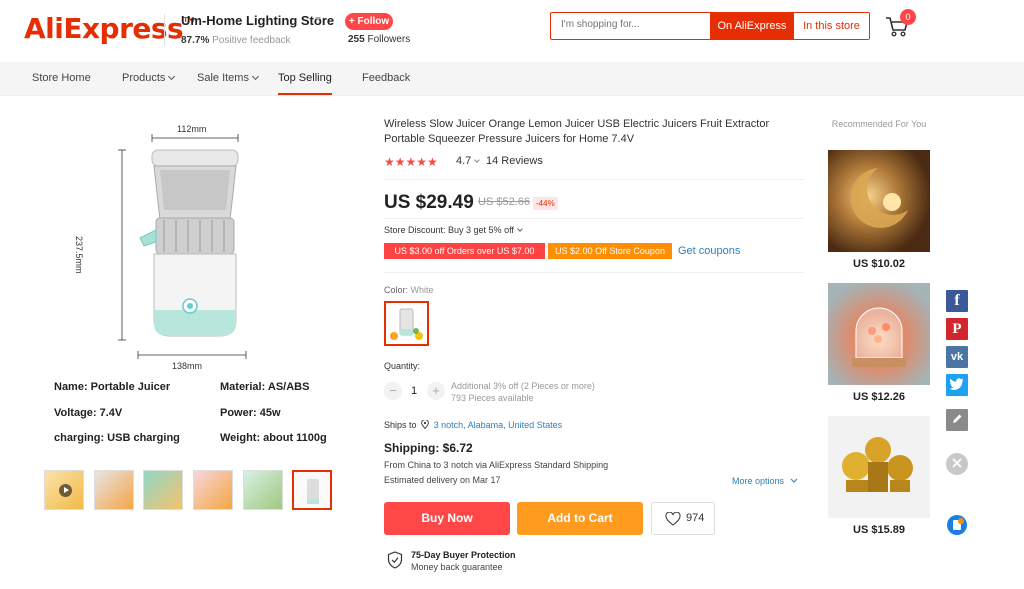  Describe the element at coordinates (468, 161) in the screenshot. I see `rating-value: 4.7` at that location.